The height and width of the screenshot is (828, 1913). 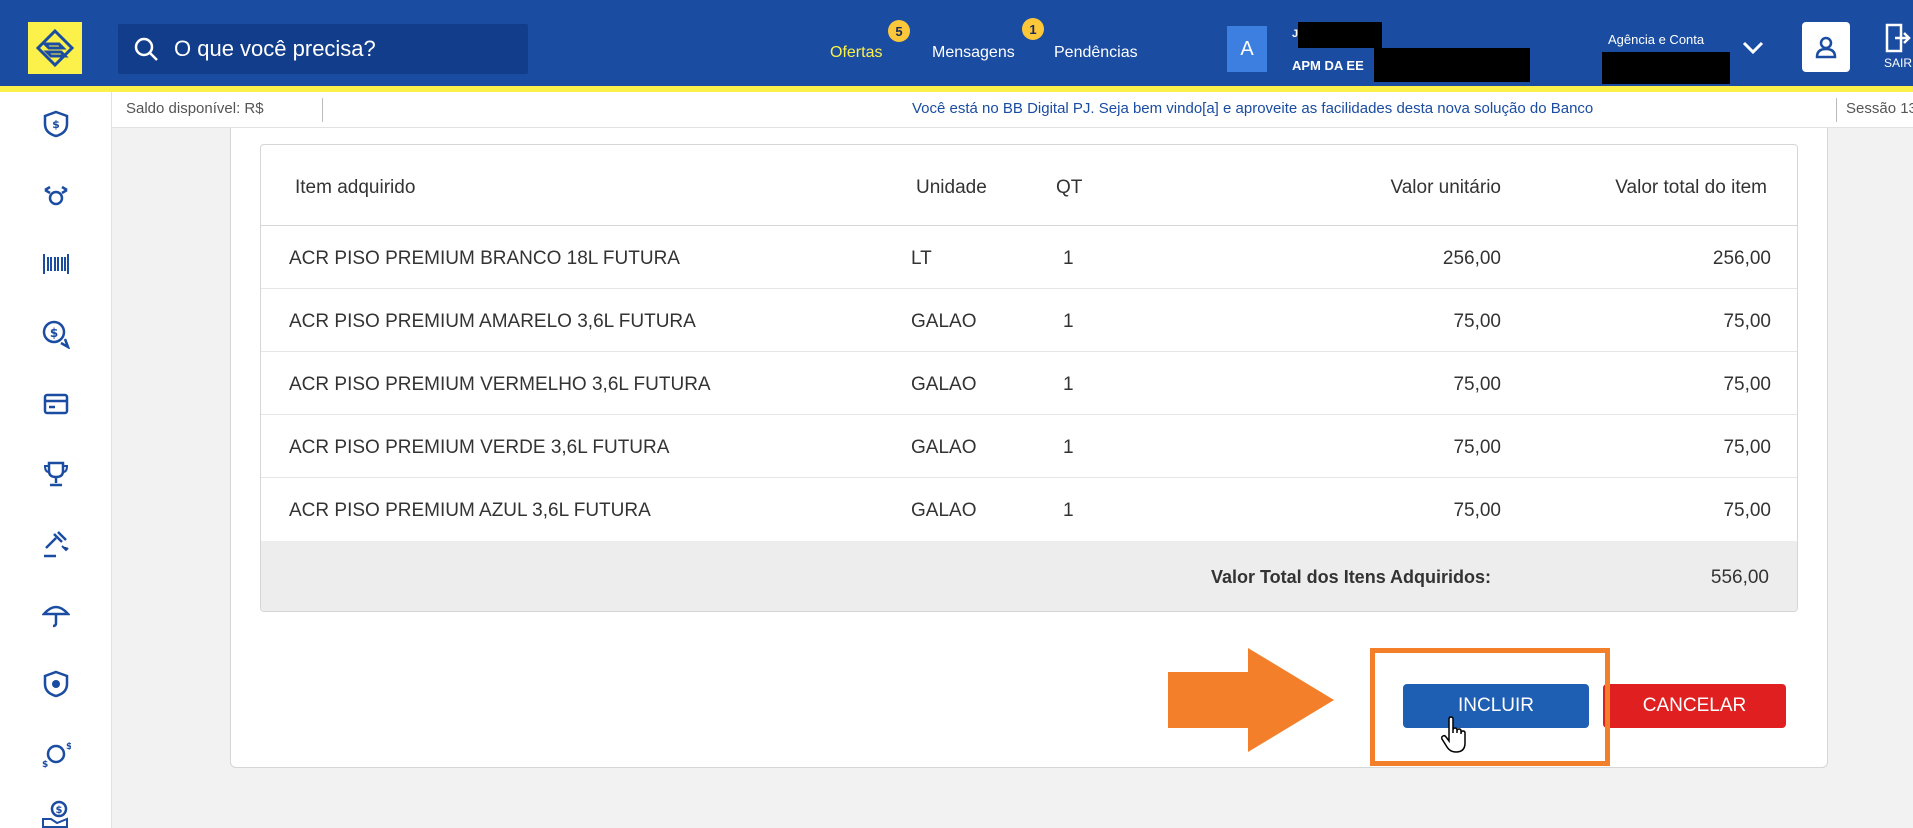 I want to click on annotation-highlight, so click(x=1490, y=707).